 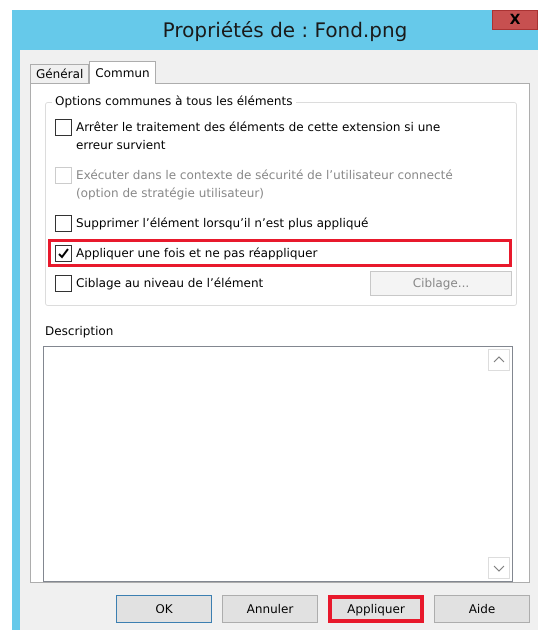 What do you see at coordinates (376, 609) in the screenshot?
I see `dialog-button: Appliquer` at bounding box center [376, 609].